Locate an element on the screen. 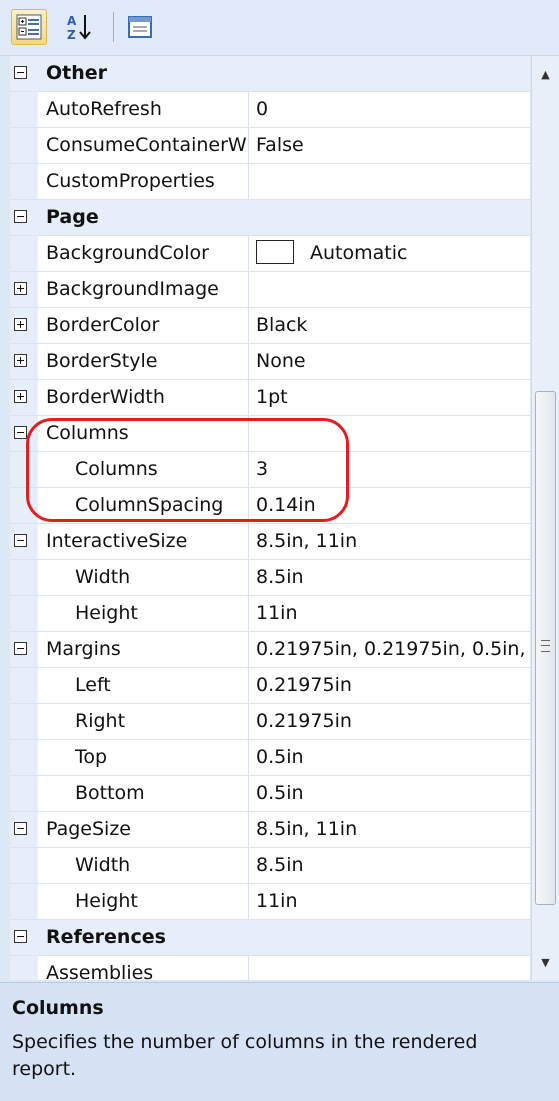 The height and width of the screenshot is (1101, 559). property-value-text: 0.21975in is located at coordinates (304, 685).